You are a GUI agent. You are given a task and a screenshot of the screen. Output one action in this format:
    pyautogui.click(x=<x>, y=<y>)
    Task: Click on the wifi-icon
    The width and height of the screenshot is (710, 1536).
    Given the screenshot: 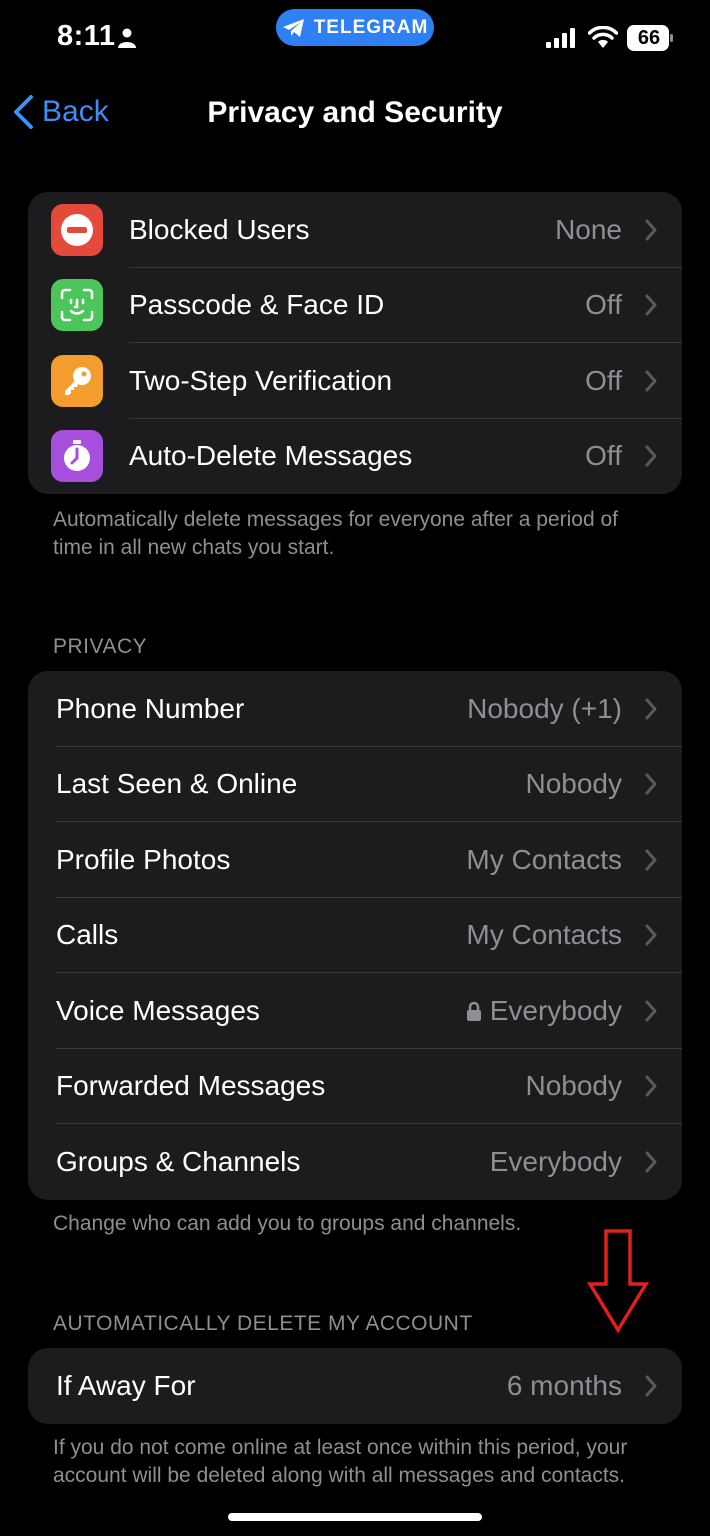 What is the action you would take?
    pyautogui.click(x=603, y=37)
    